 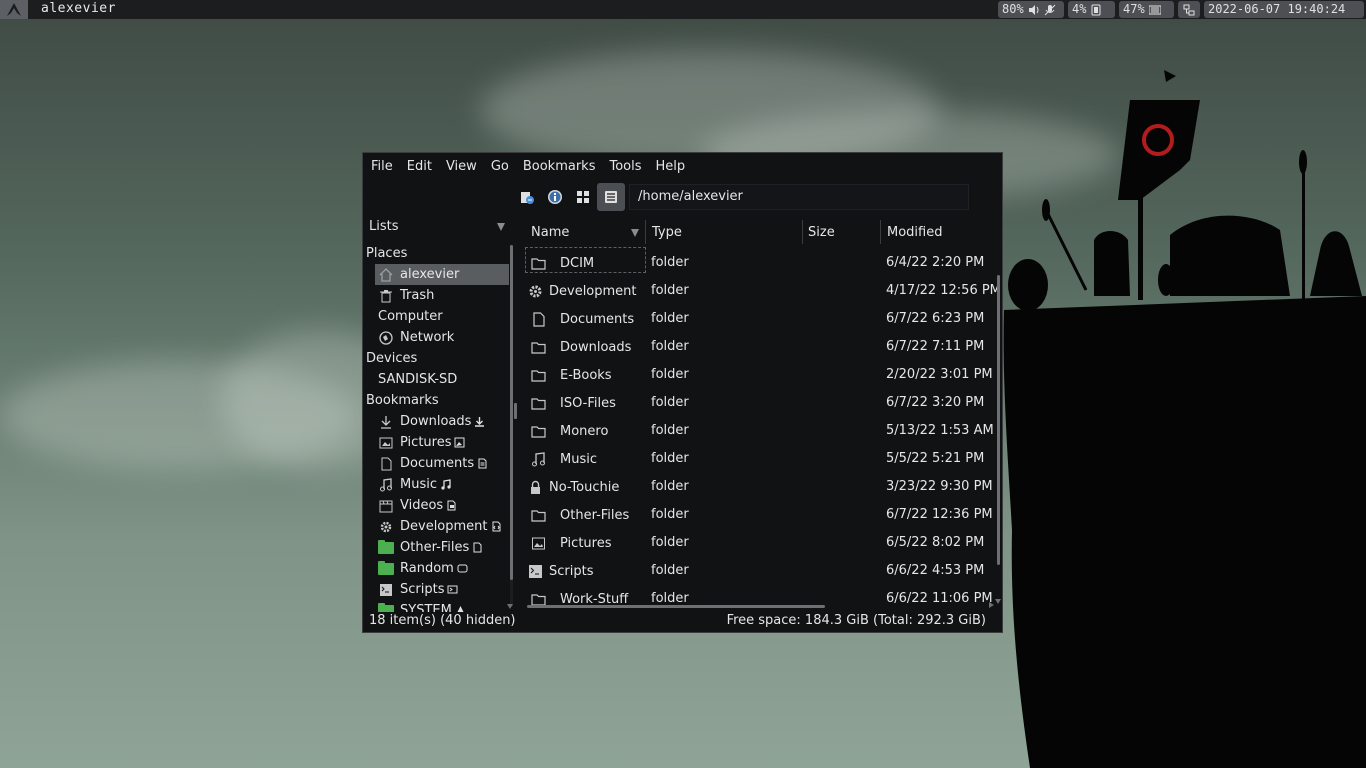 What do you see at coordinates (761, 291) in the screenshot?
I see `file-row: Development folder 4/17/22 12:56 PM` at bounding box center [761, 291].